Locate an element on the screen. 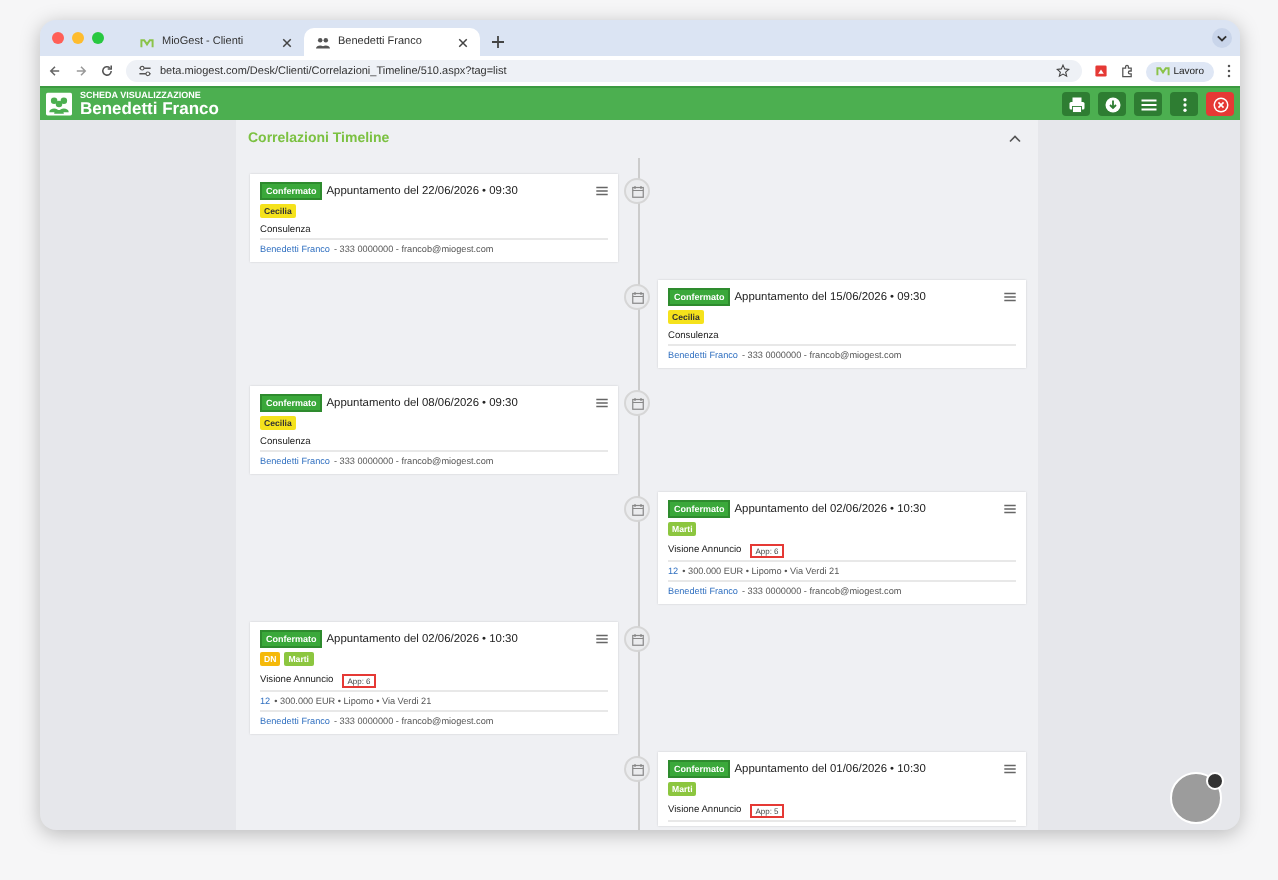  download-button is located at coordinates (1112, 104).